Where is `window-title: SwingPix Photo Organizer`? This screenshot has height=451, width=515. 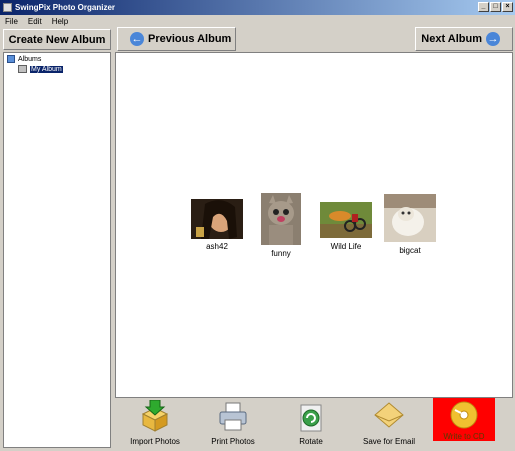 window-title: SwingPix Photo Organizer is located at coordinates (65, 7).